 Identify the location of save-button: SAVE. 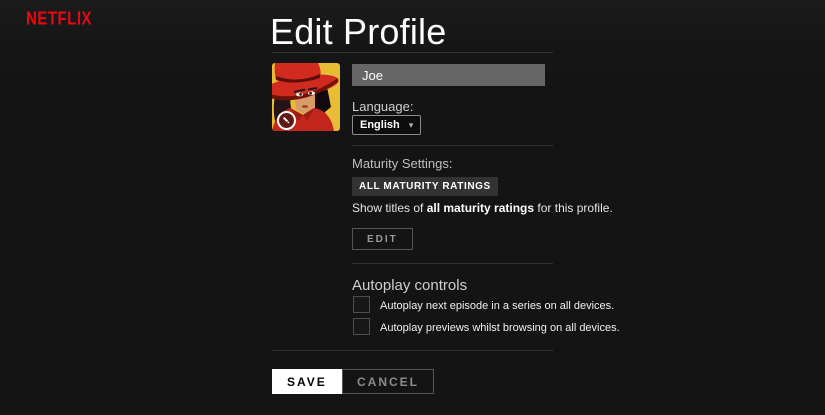
(307, 381).